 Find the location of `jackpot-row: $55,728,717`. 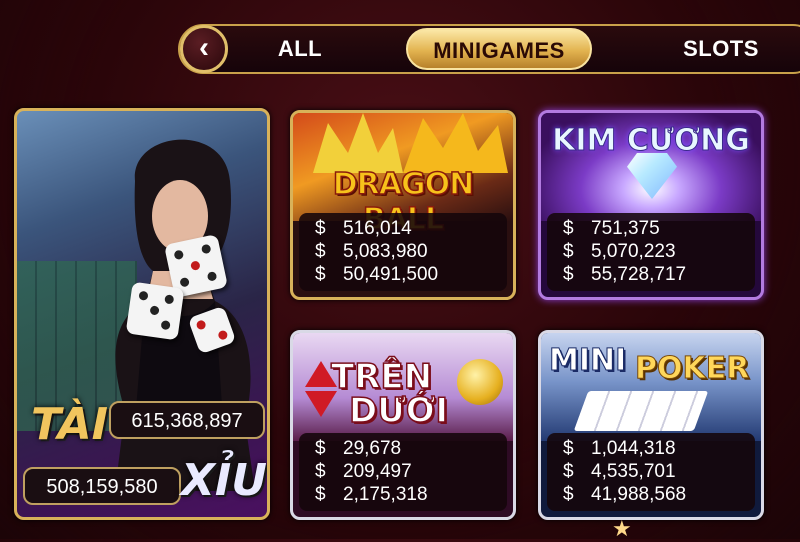

jackpot-row: $55,728,717 is located at coordinates (625, 274).